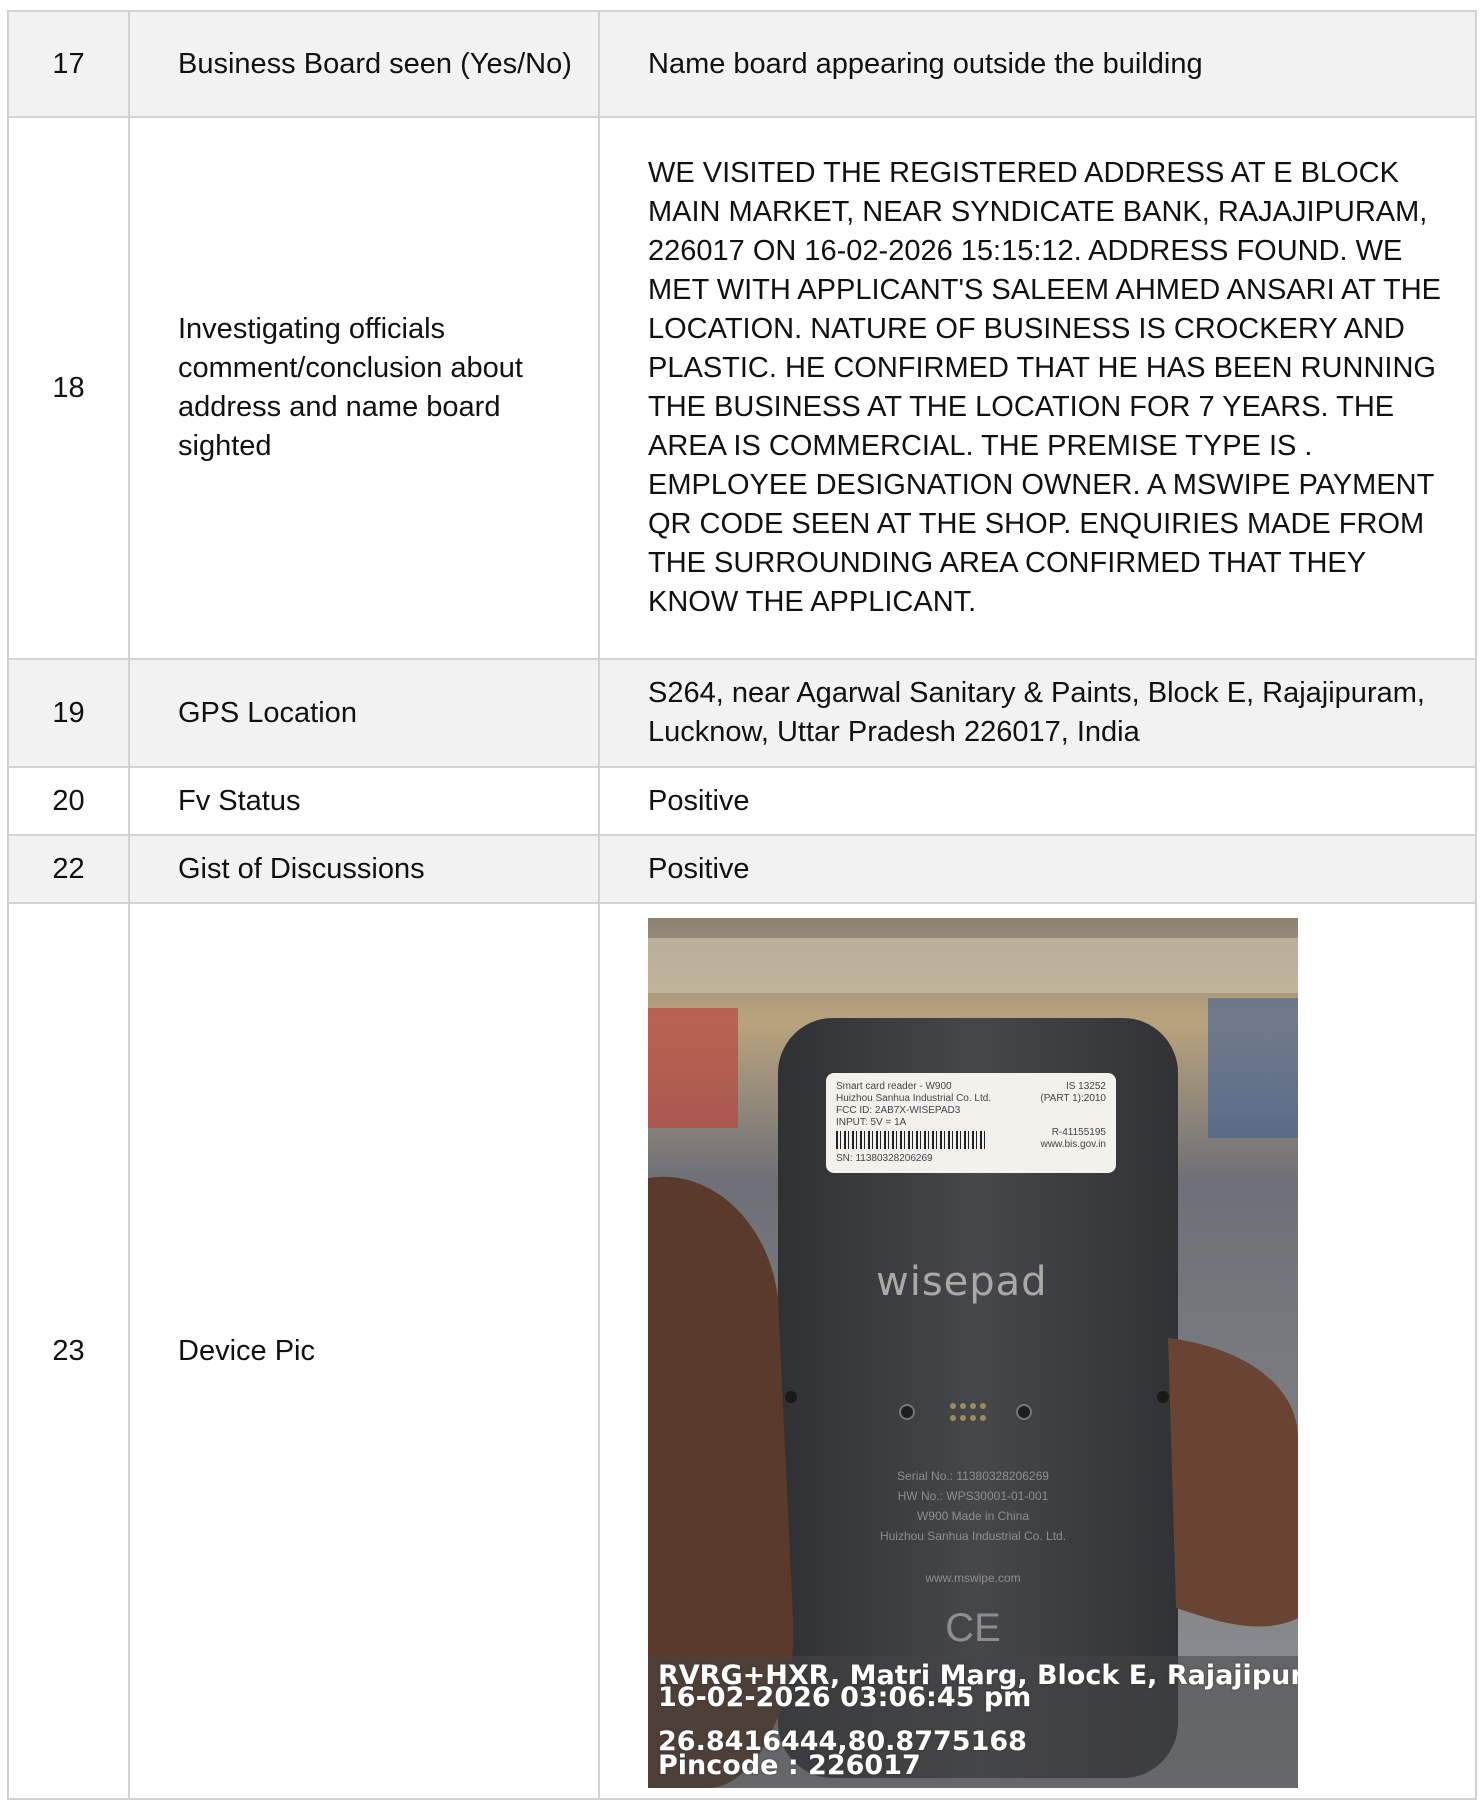  I want to click on shelf-red-shape, so click(693, 1068).